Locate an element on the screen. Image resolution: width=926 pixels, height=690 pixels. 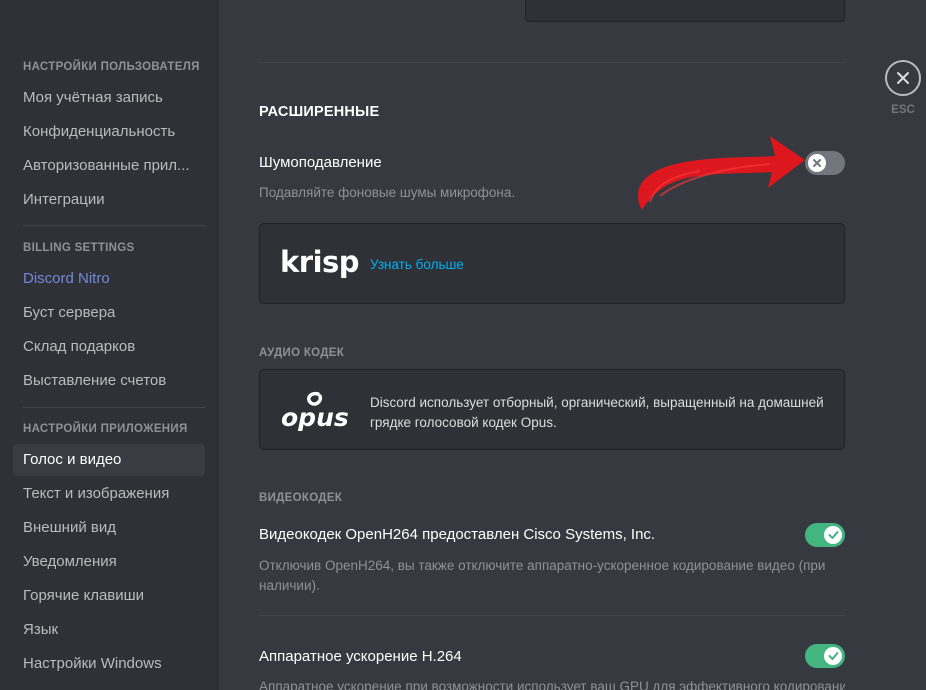
noise-suppression-toggle is located at coordinates (825, 163).